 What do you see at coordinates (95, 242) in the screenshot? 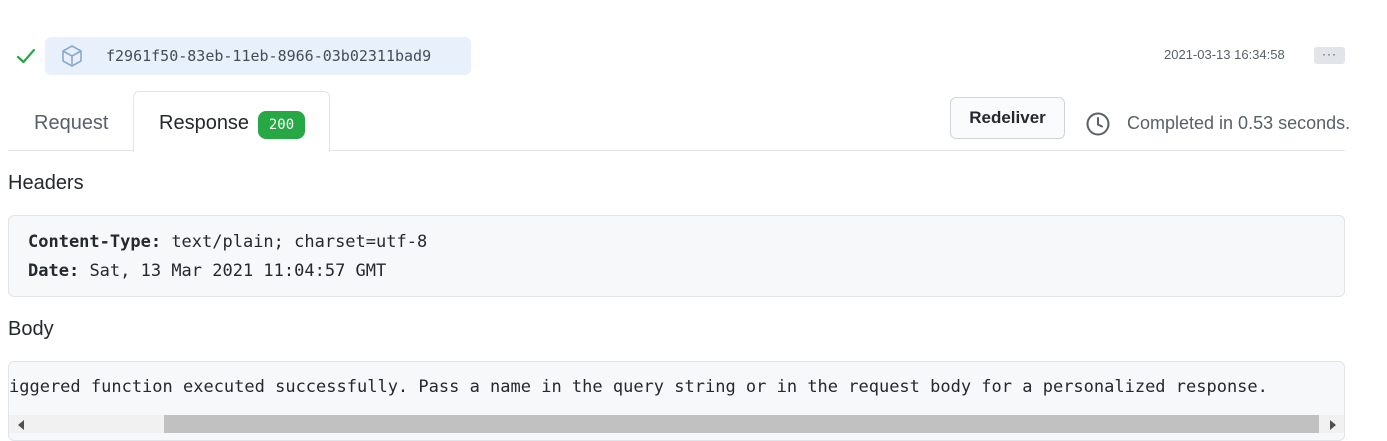
I see `header-key: Content-Type:` at bounding box center [95, 242].